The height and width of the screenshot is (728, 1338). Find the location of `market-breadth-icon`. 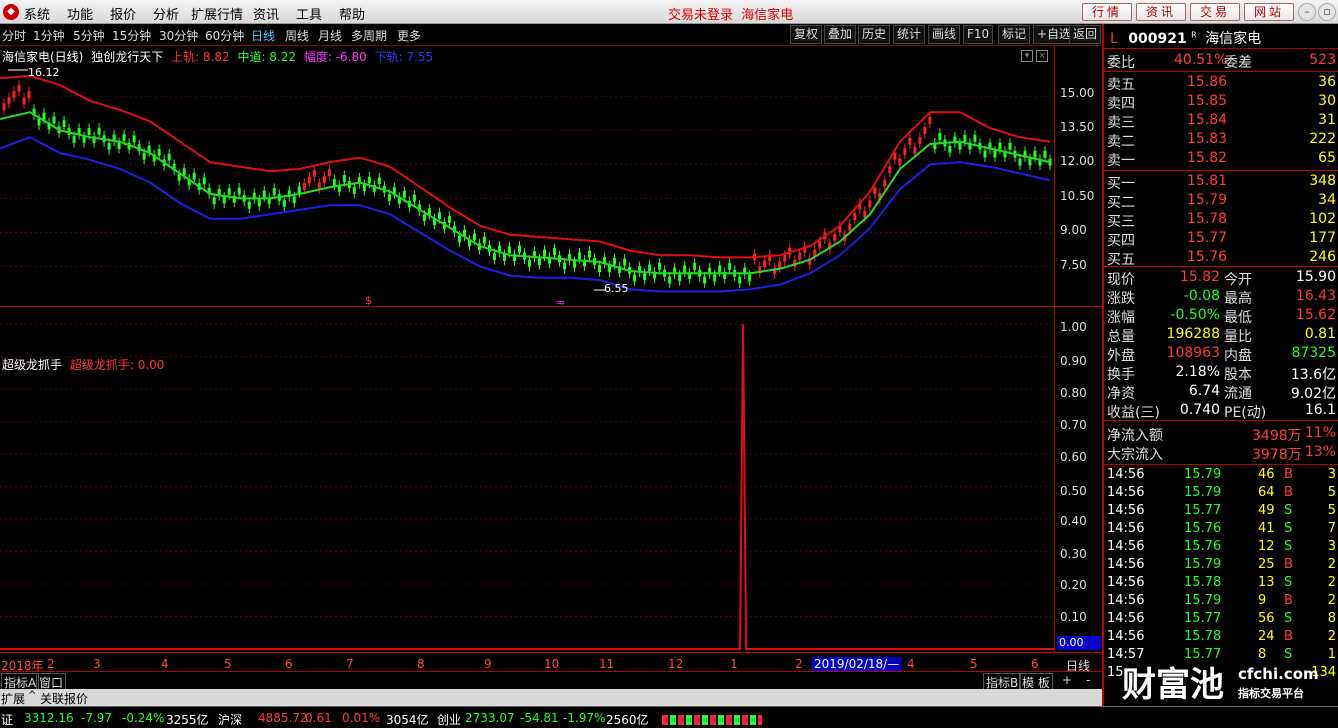

market-breadth-icon is located at coordinates (712, 720).